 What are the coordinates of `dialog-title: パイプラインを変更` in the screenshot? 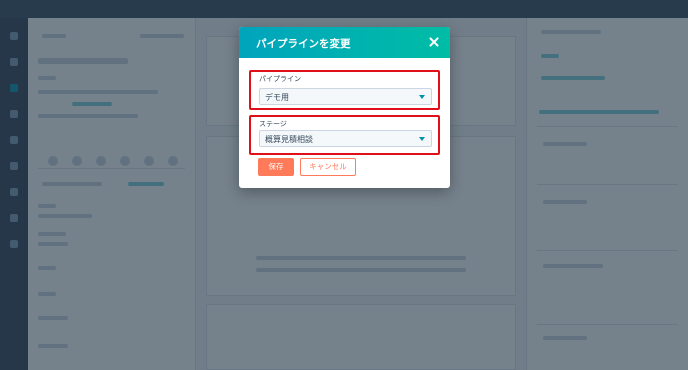 It's located at (303, 44).